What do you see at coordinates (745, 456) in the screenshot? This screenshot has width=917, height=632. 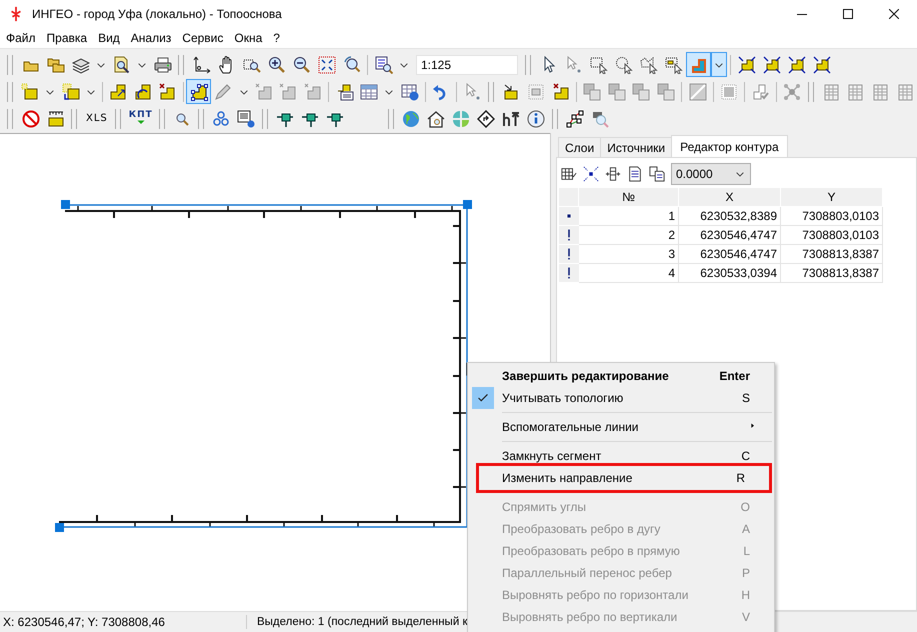 I see `shortcut-text: C` at bounding box center [745, 456].